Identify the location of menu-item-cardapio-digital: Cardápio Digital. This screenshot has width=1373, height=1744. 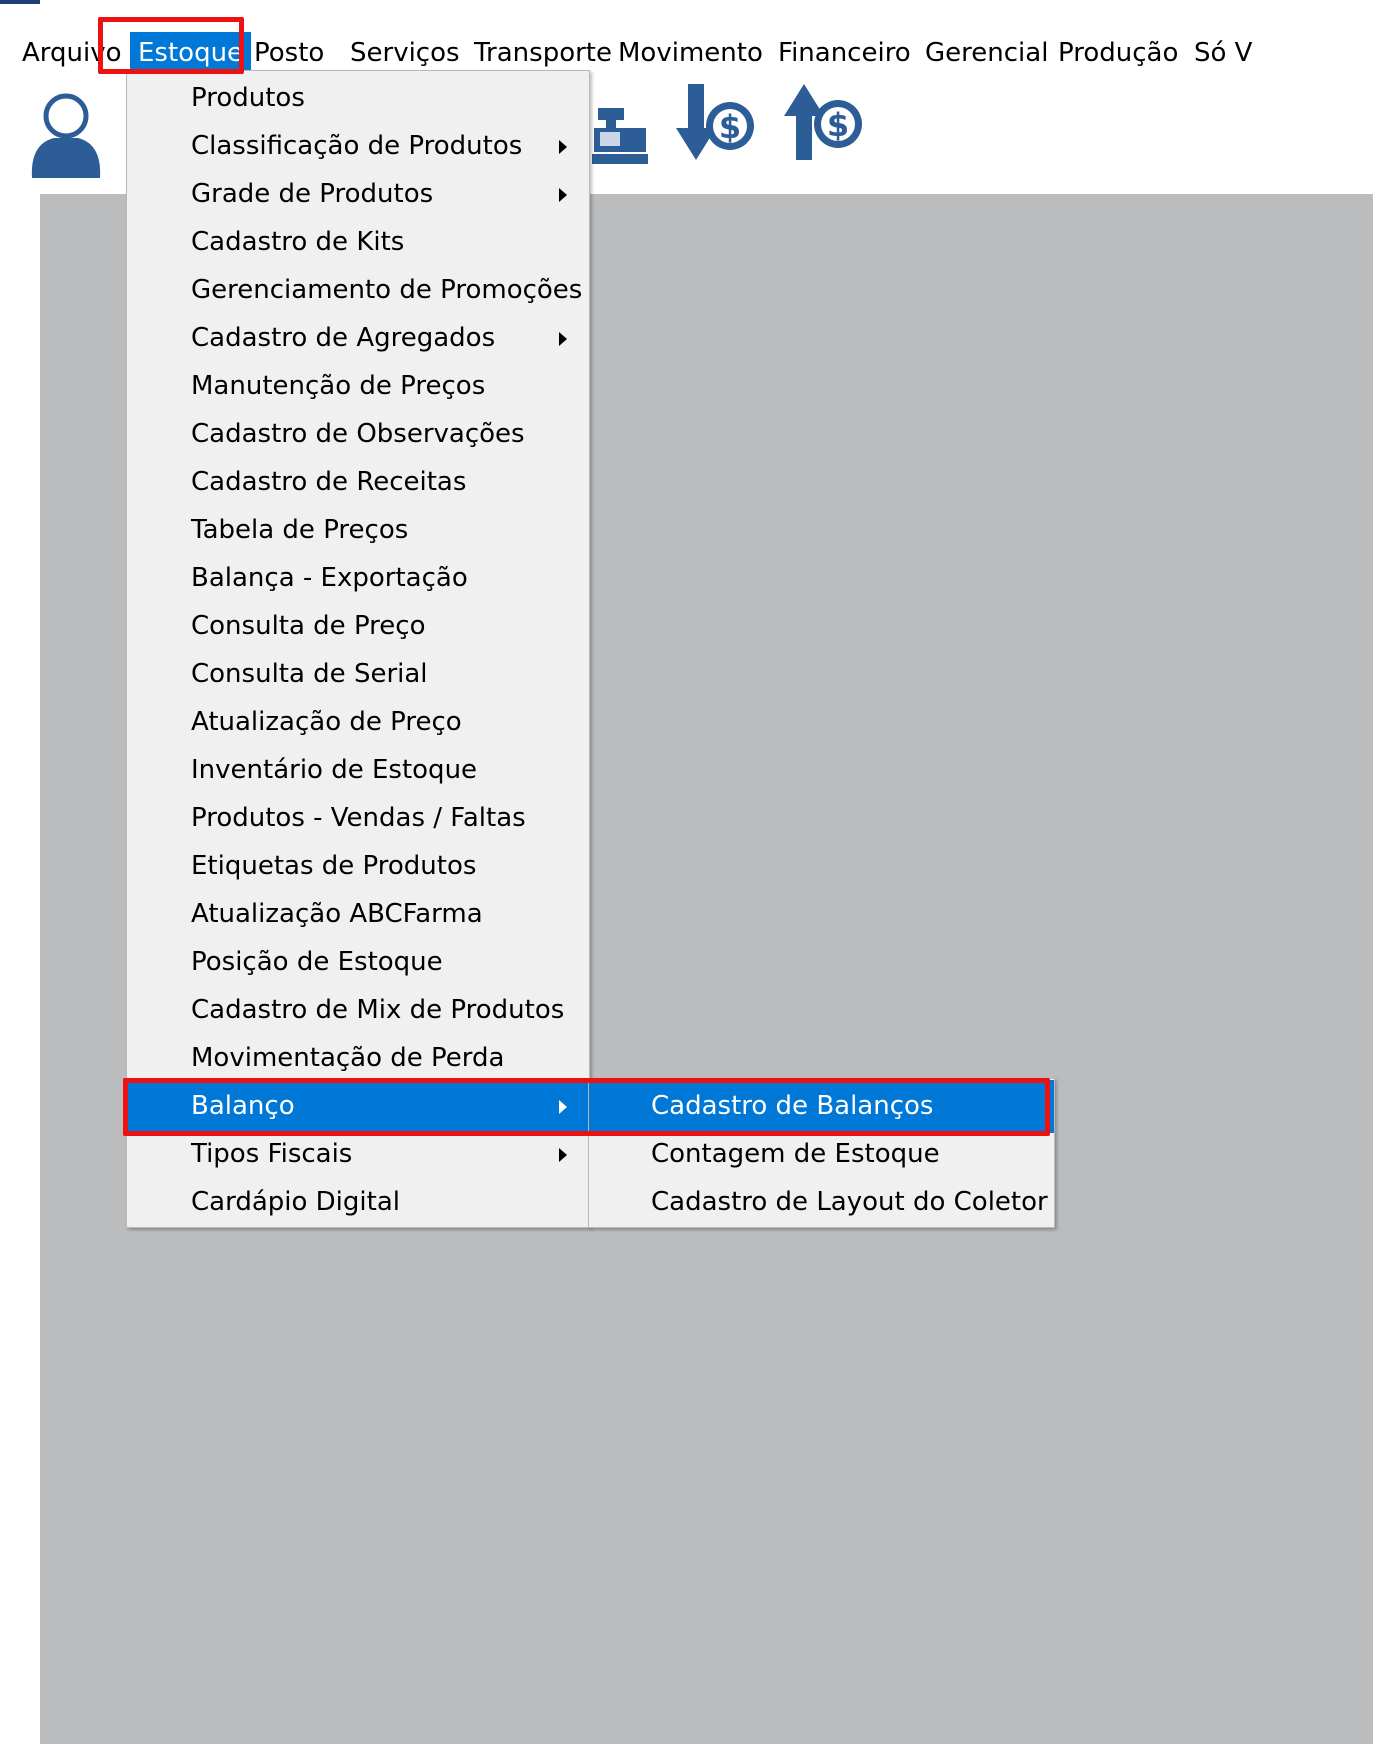
(358, 1202).